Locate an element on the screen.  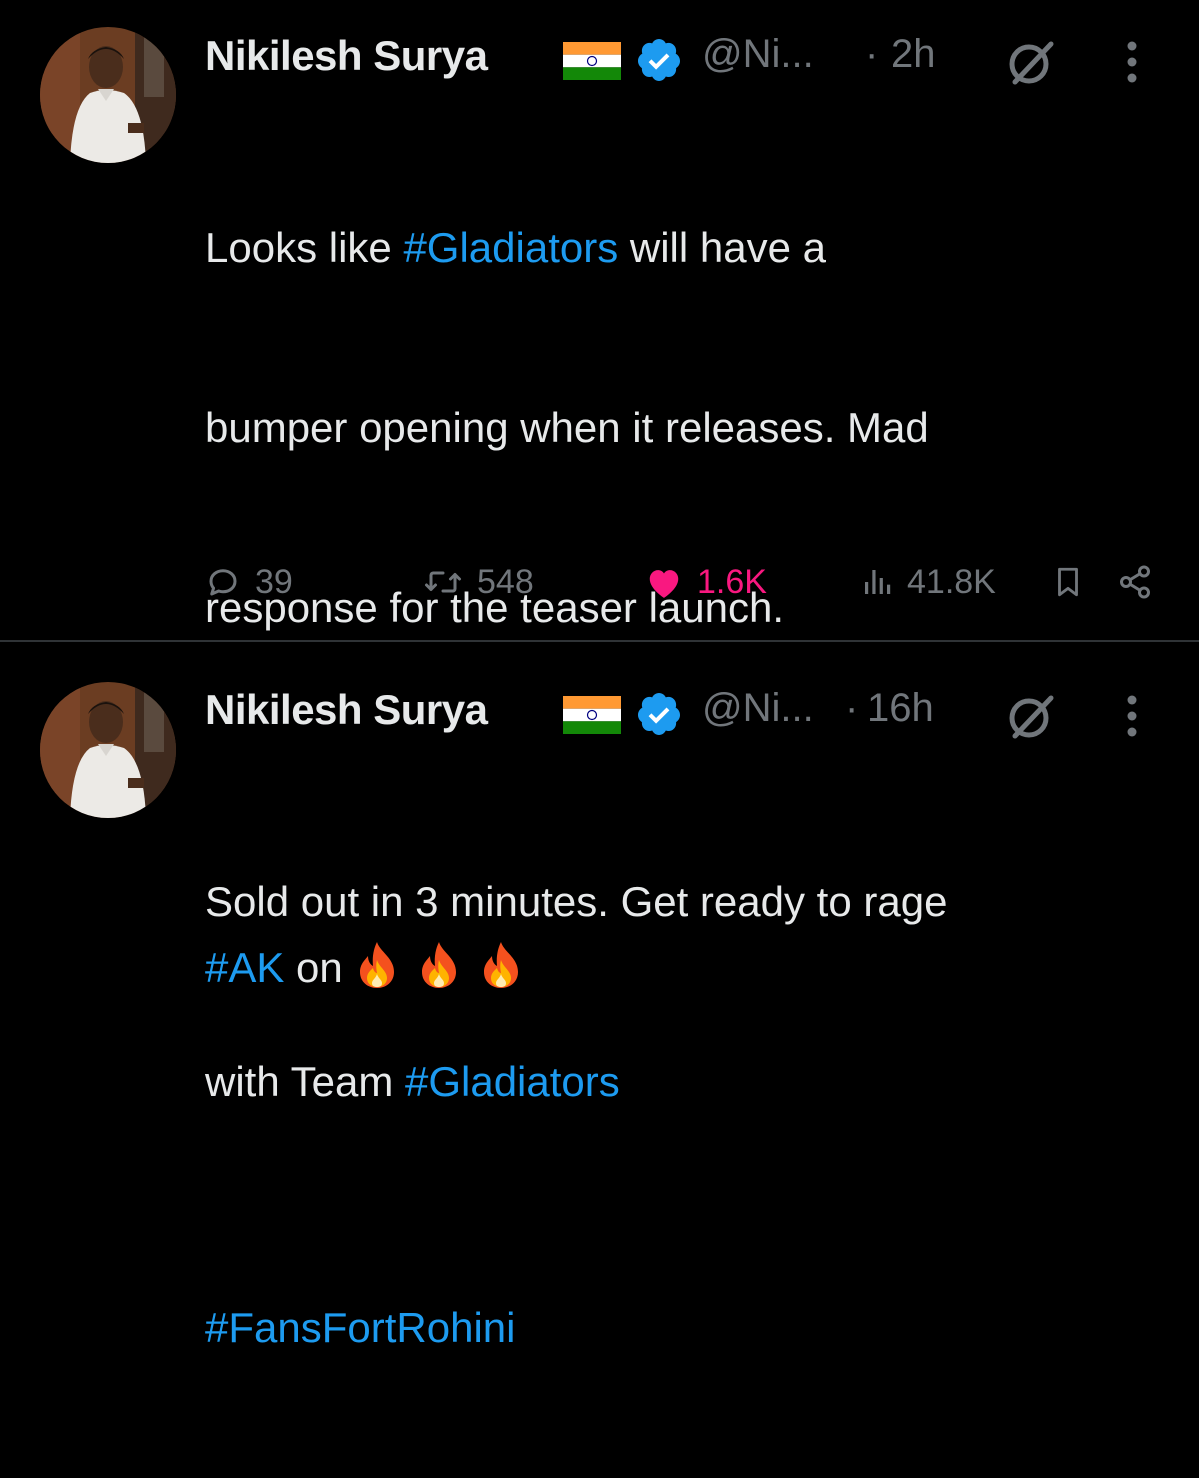
reply-icon is located at coordinates (223, 582).